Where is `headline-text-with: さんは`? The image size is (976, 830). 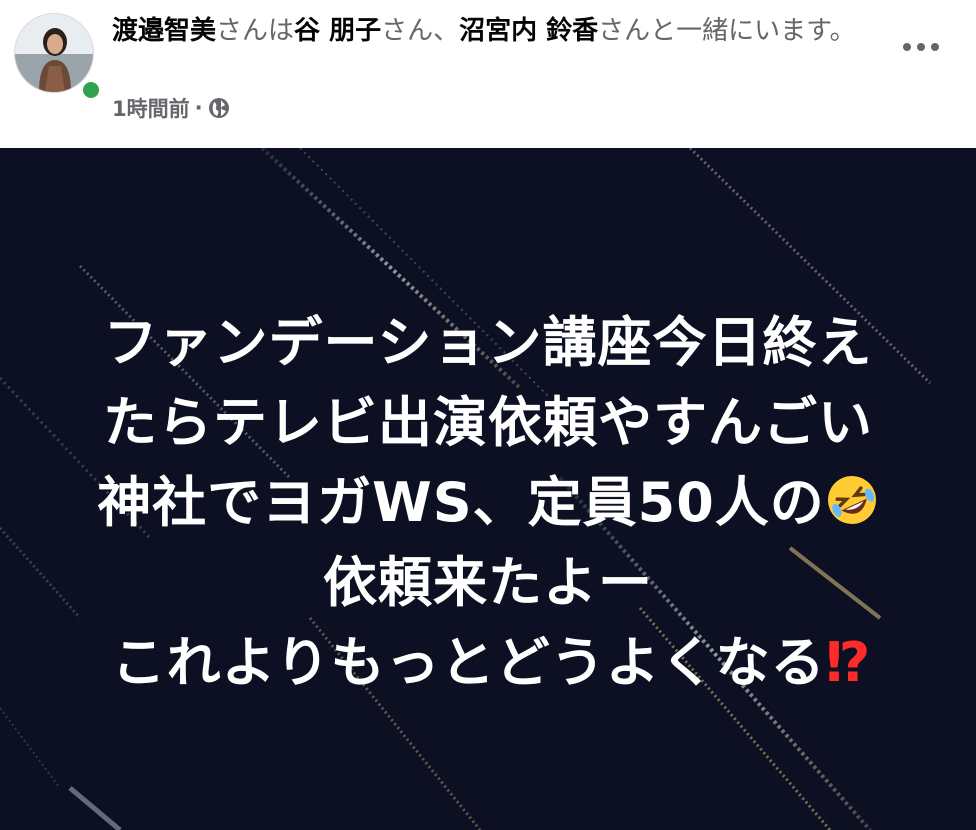 headline-text-with: さんは is located at coordinates (255, 31).